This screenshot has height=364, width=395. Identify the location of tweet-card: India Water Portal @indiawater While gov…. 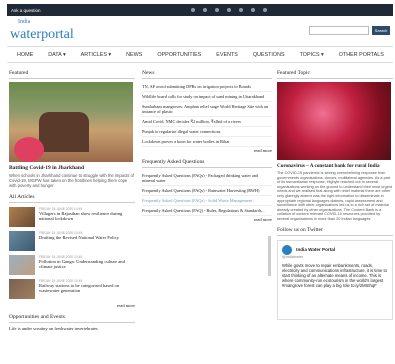
(335, 279).